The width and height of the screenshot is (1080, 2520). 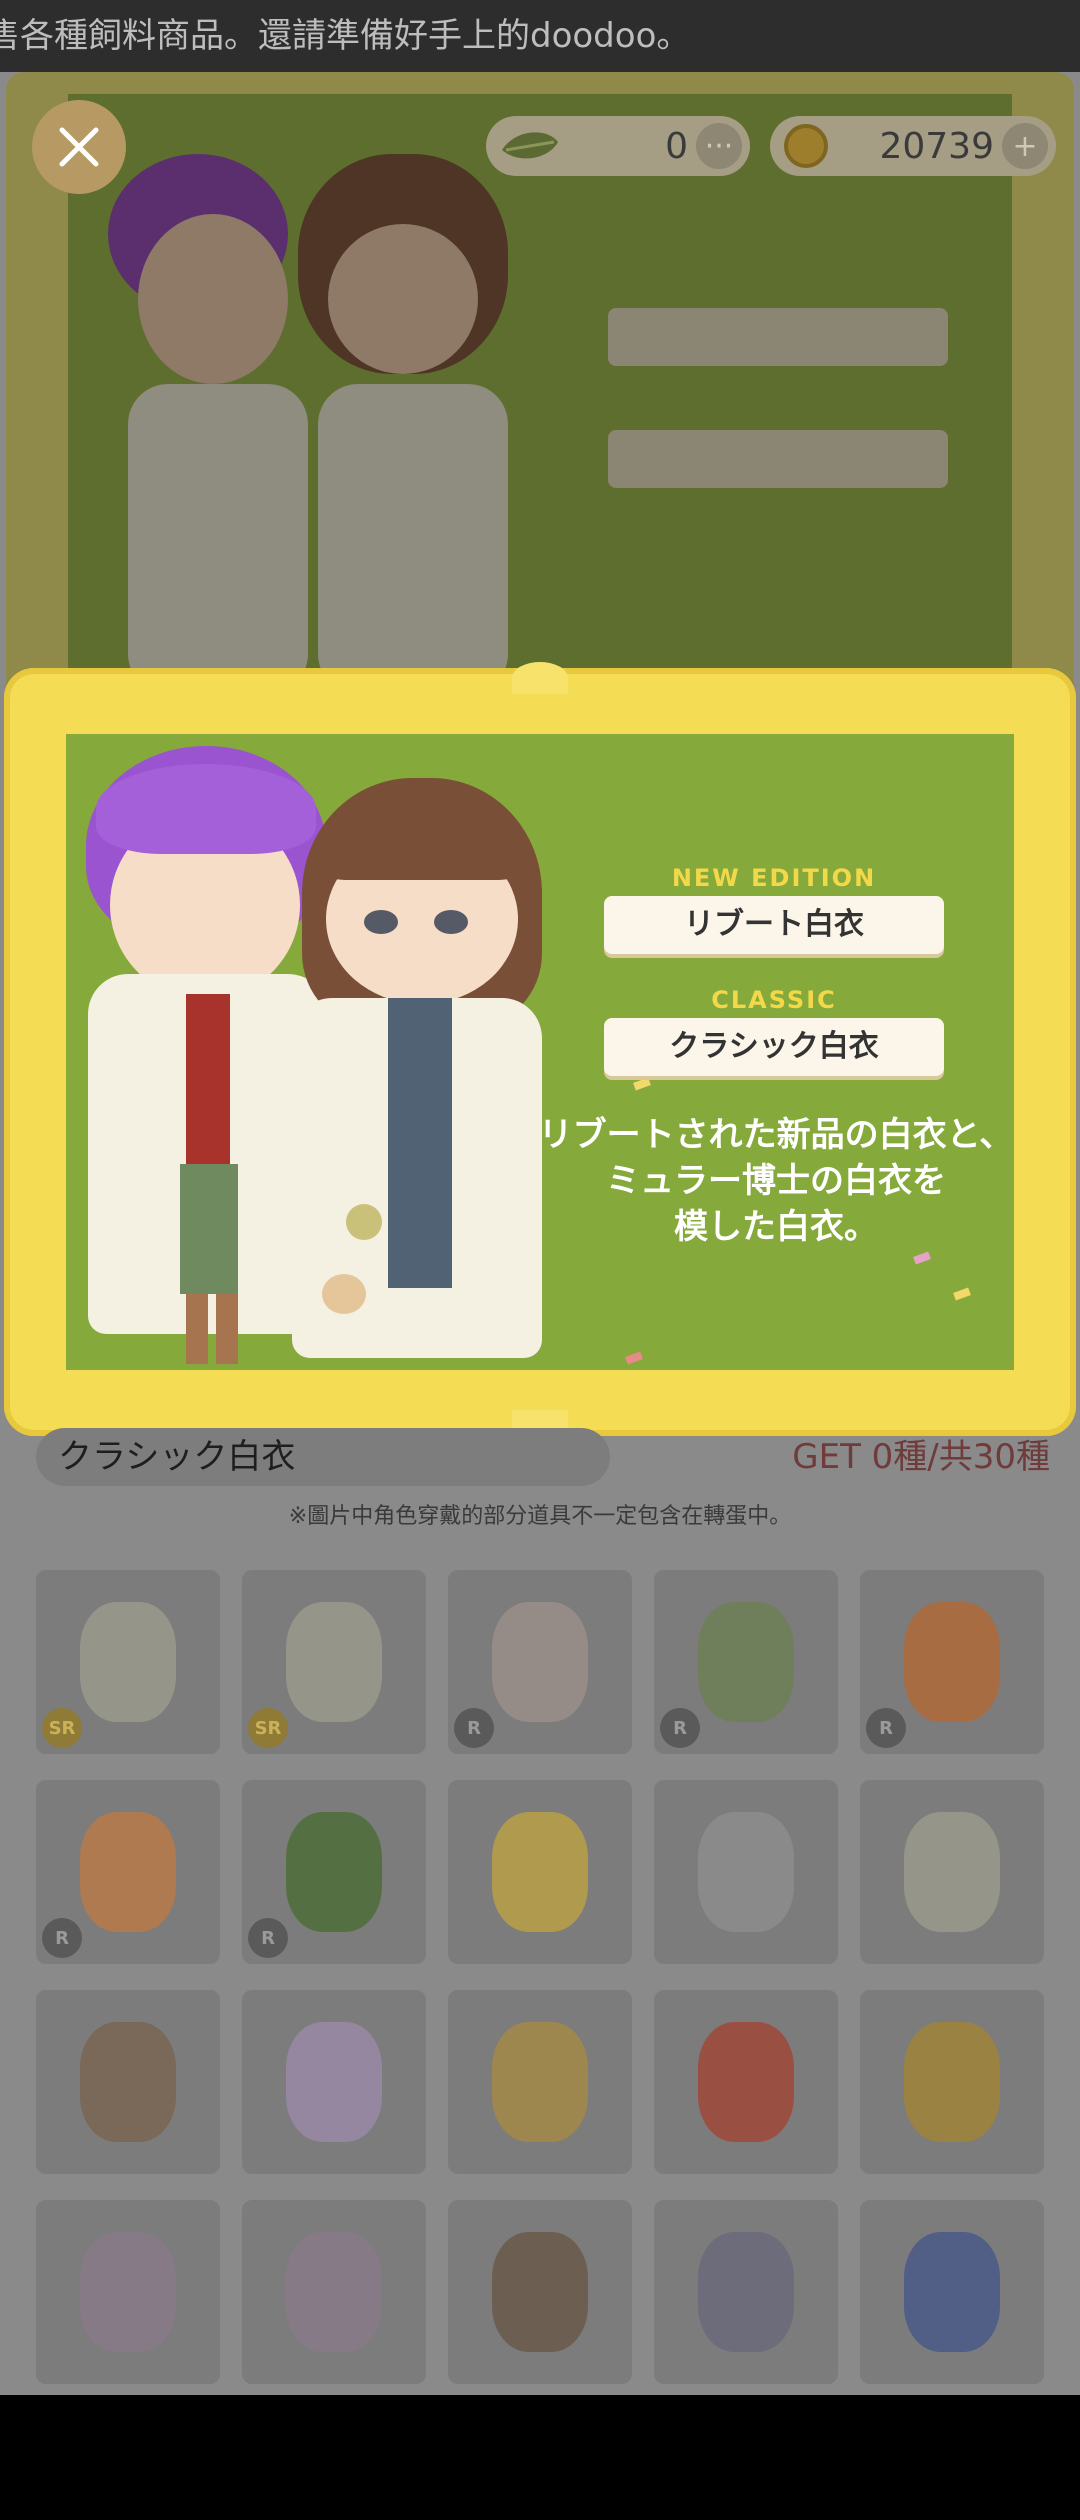 What do you see at coordinates (774, 1000) in the screenshot?
I see `classic-label: CLASSIC` at bounding box center [774, 1000].